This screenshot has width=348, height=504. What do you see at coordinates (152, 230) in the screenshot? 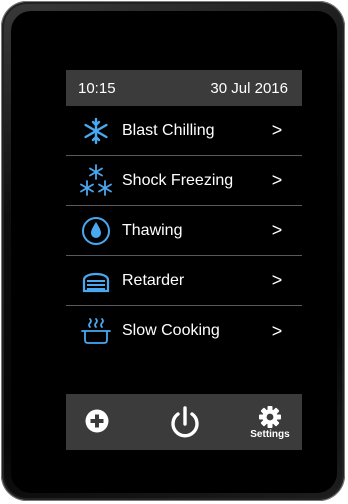
I see `menu-item-label: Thawing` at bounding box center [152, 230].